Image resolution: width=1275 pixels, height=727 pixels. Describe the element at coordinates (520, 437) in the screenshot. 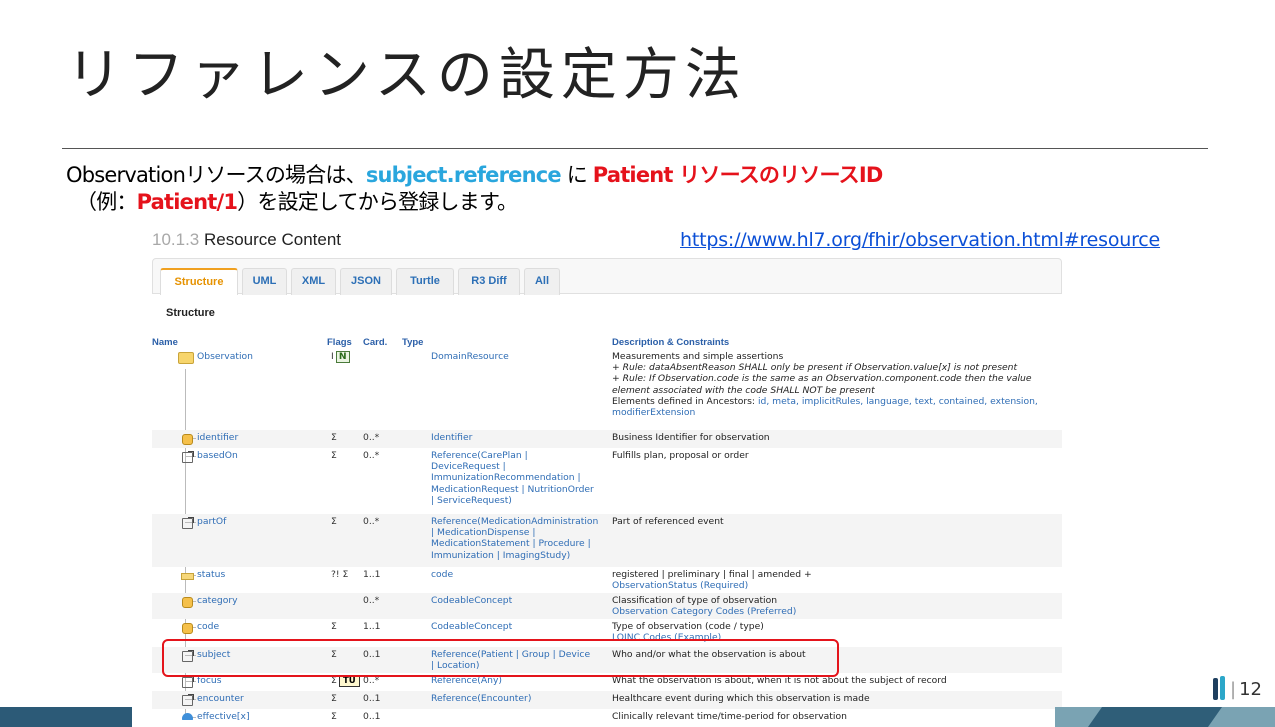

I see `element-type: Identifier` at that location.